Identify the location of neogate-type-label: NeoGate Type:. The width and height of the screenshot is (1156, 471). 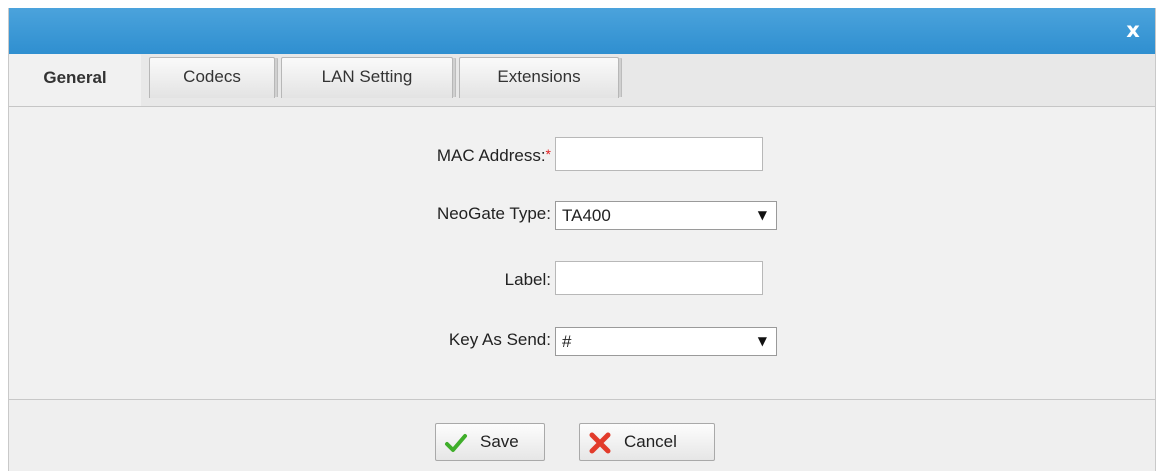
(493, 213).